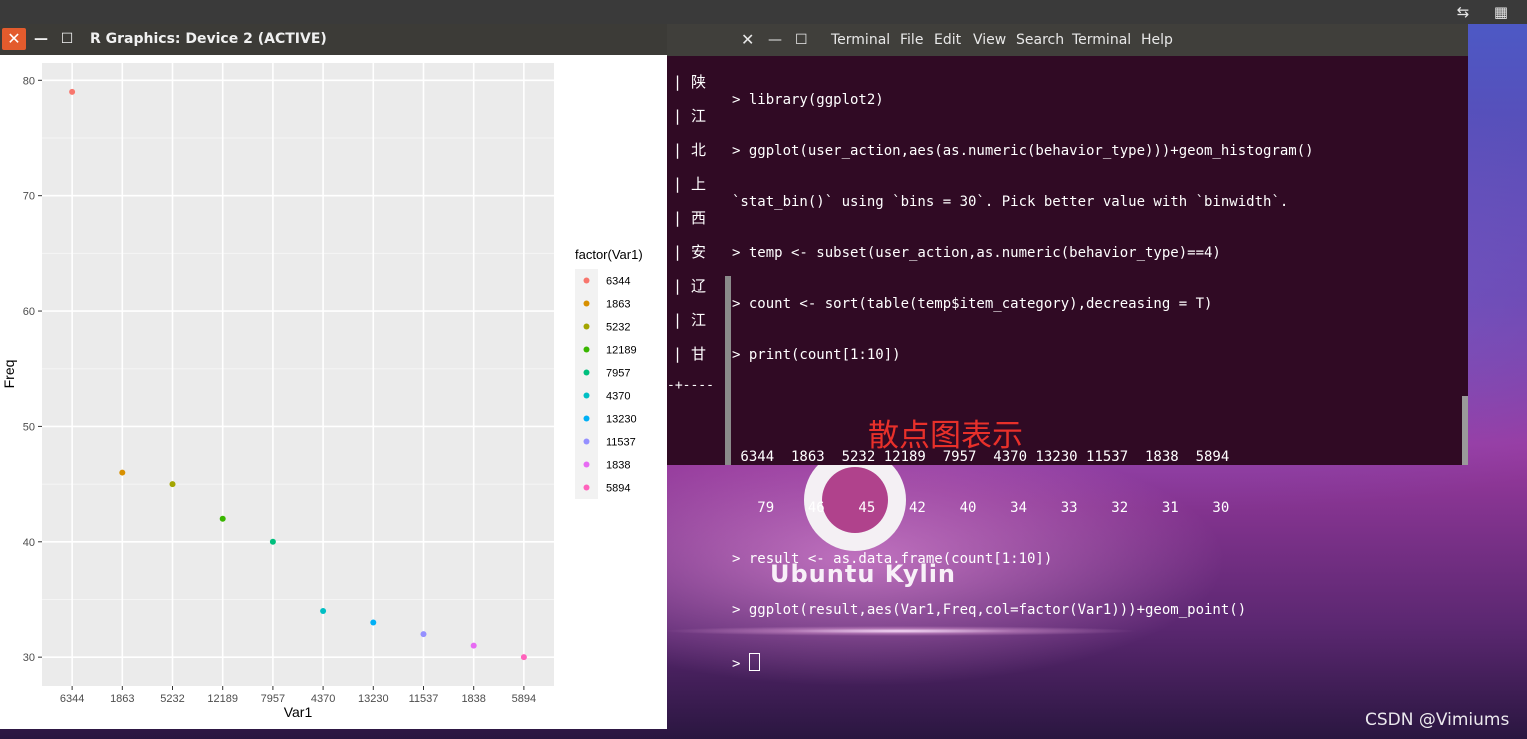  What do you see at coordinates (1501, 12) in the screenshot?
I see `calendar-icon: ▦` at bounding box center [1501, 12].